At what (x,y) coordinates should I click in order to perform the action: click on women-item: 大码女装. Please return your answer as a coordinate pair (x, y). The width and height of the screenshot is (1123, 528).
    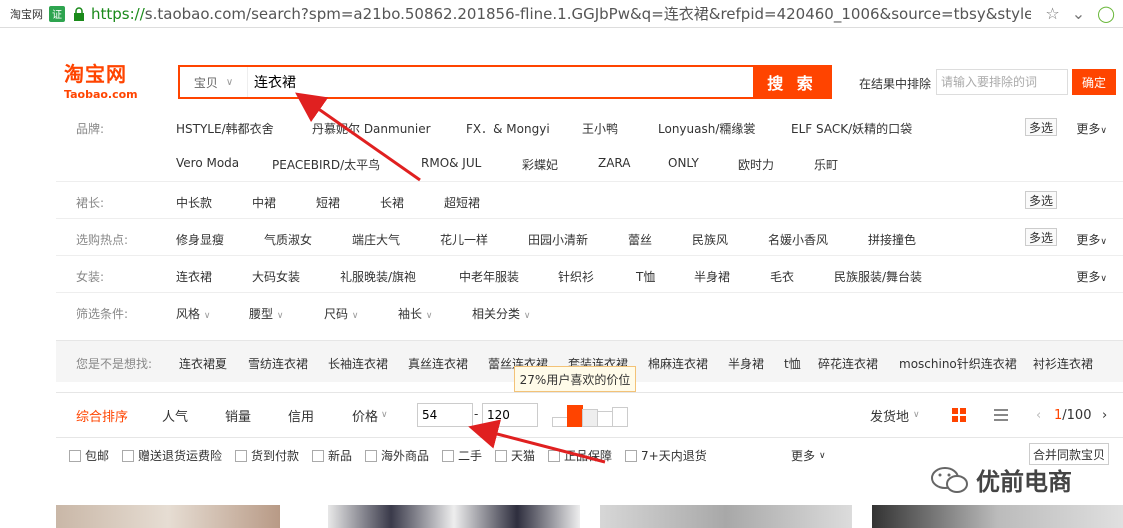
    Looking at the image, I should click on (276, 276).